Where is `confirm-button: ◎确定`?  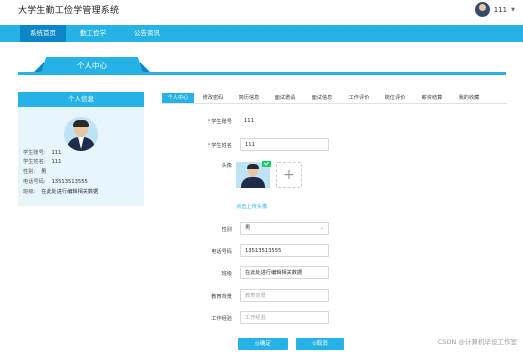
confirm-button: ◎确定 is located at coordinates (263, 344).